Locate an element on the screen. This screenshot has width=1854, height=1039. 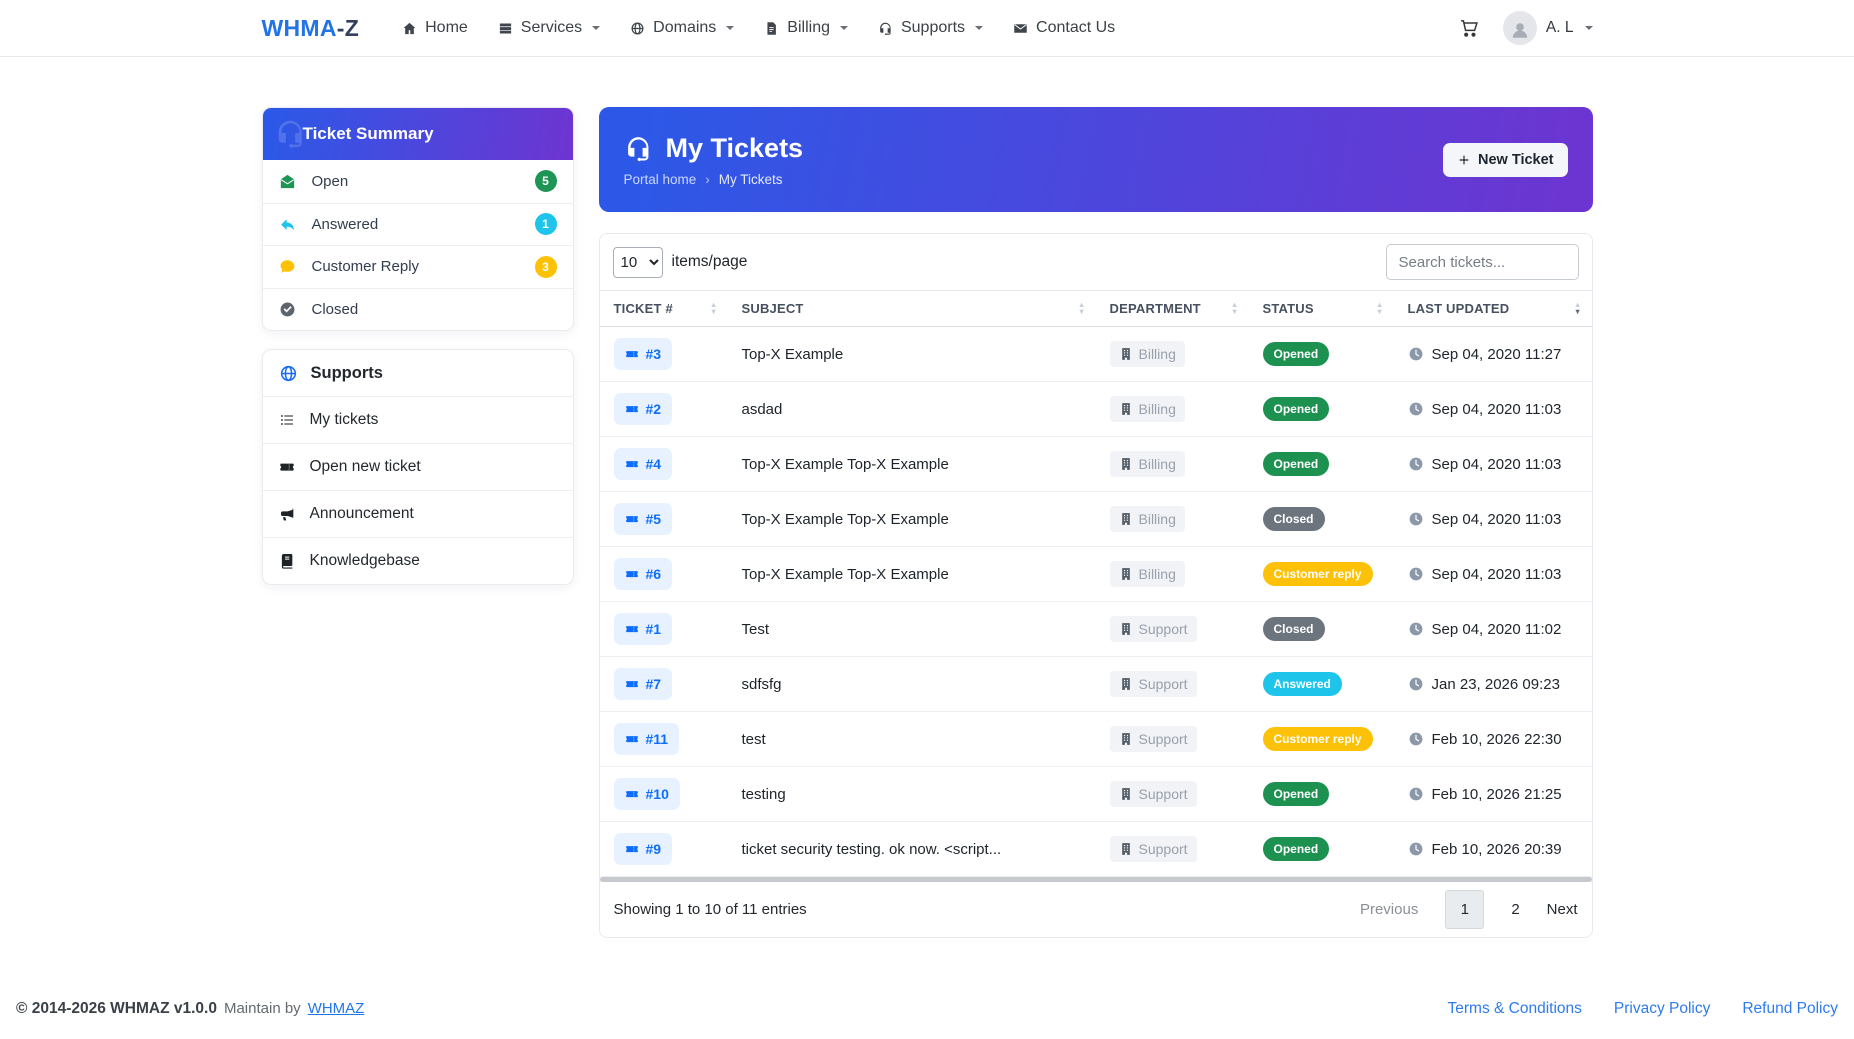
column-header-department: DEPARTMENT ▲ ▼ is located at coordinates (1172, 308).